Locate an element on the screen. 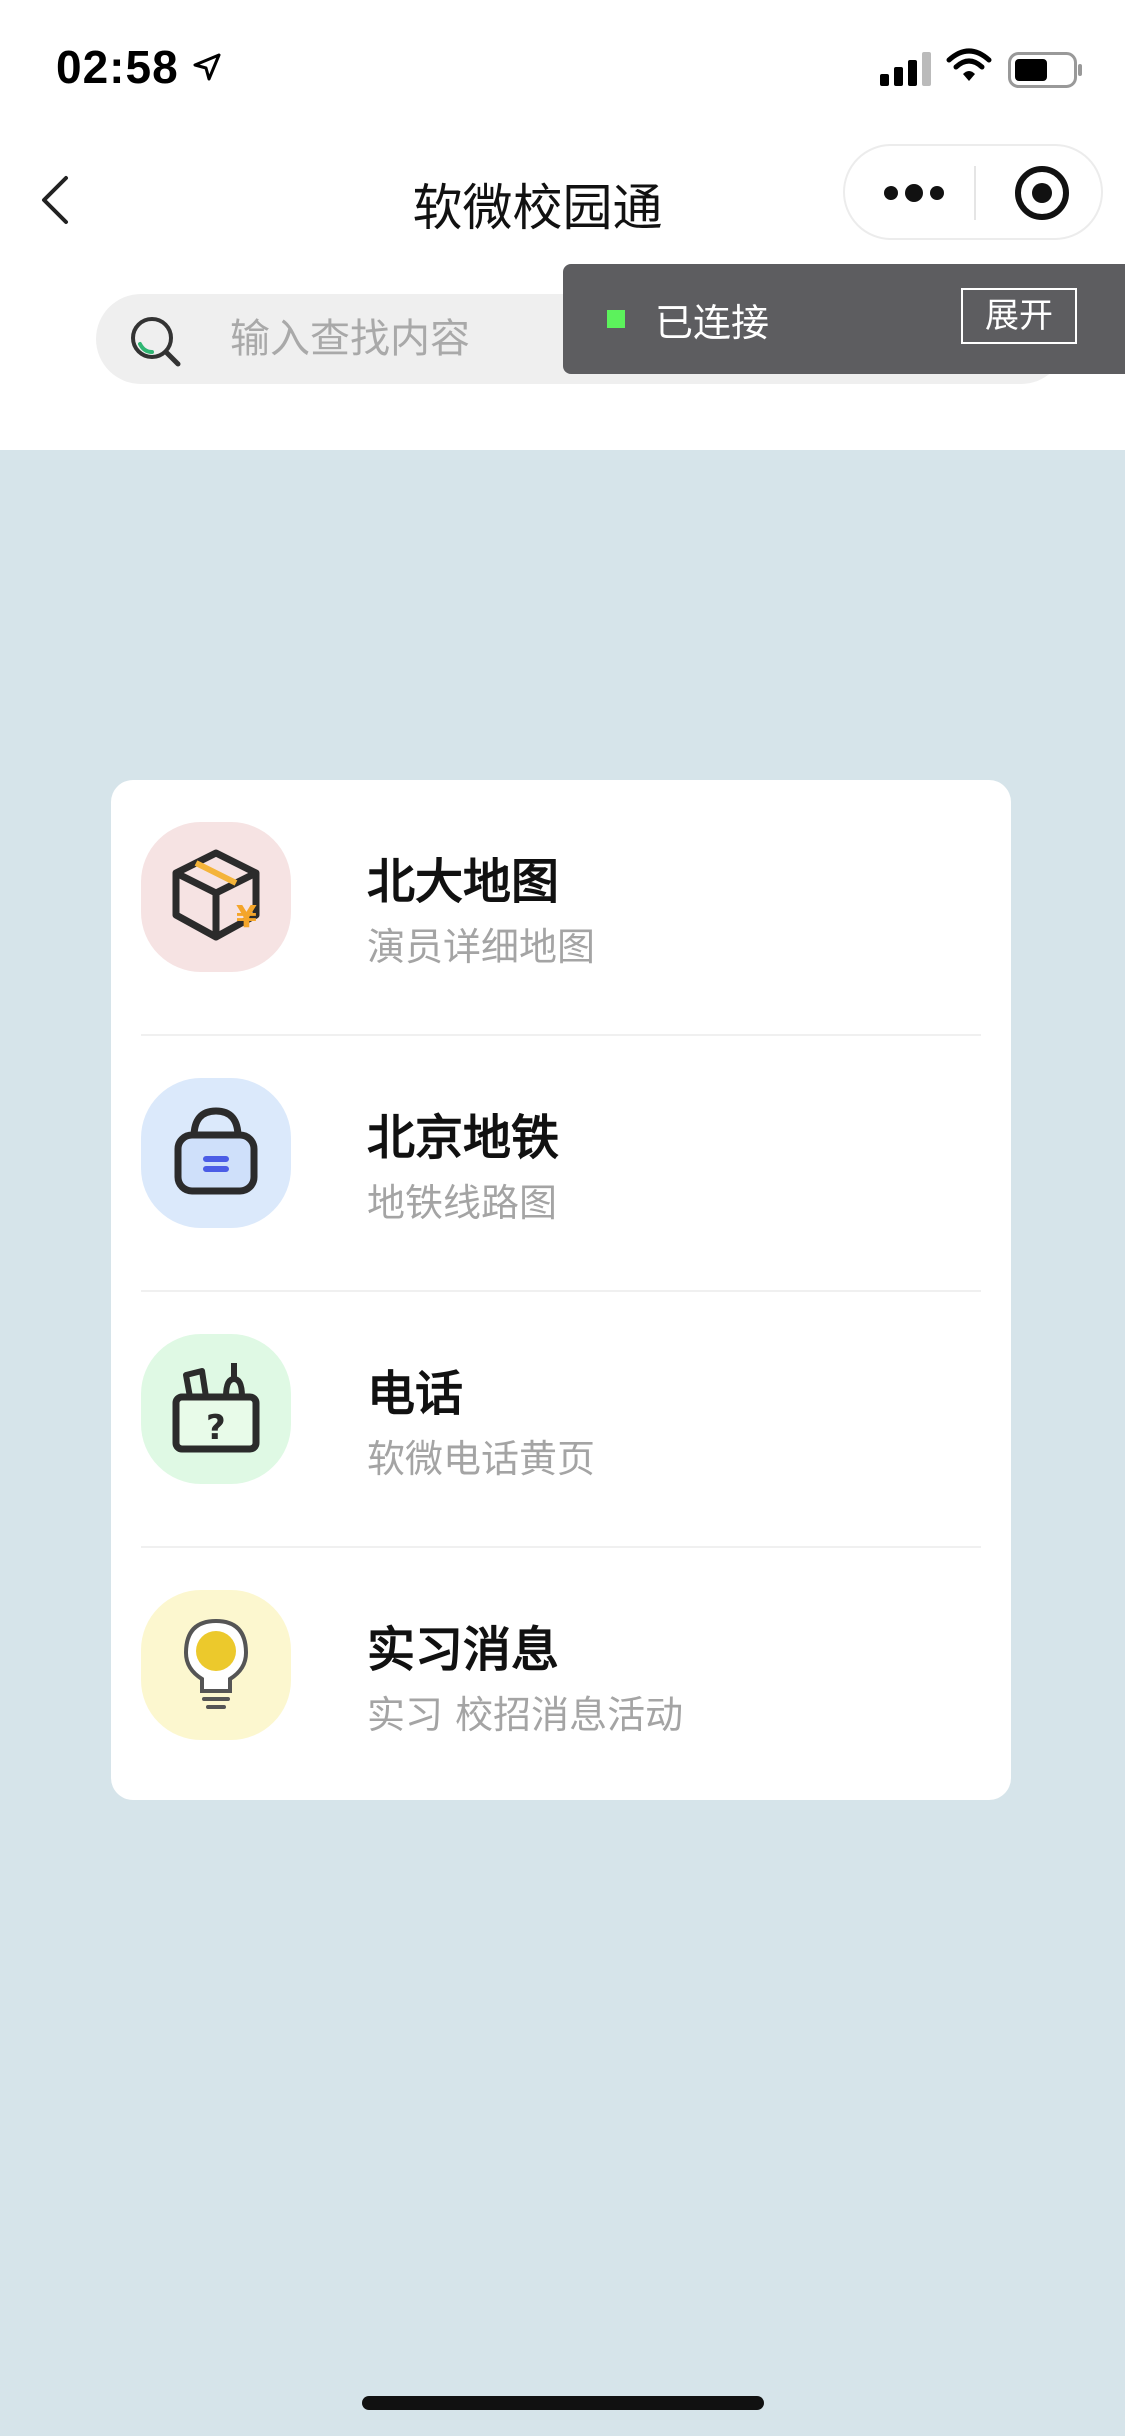  more-dots-icon is located at coordinates (914, 195).